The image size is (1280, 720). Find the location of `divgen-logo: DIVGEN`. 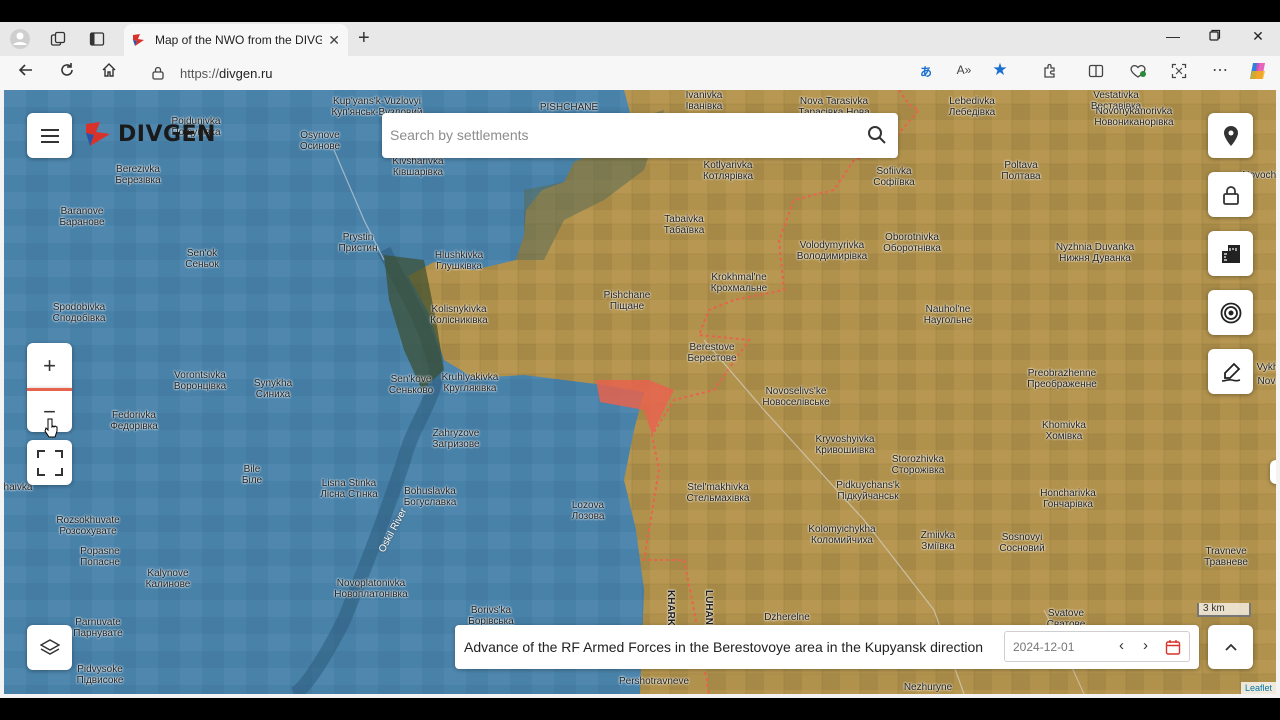

divgen-logo: DIVGEN is located at coordinates (150, 134).